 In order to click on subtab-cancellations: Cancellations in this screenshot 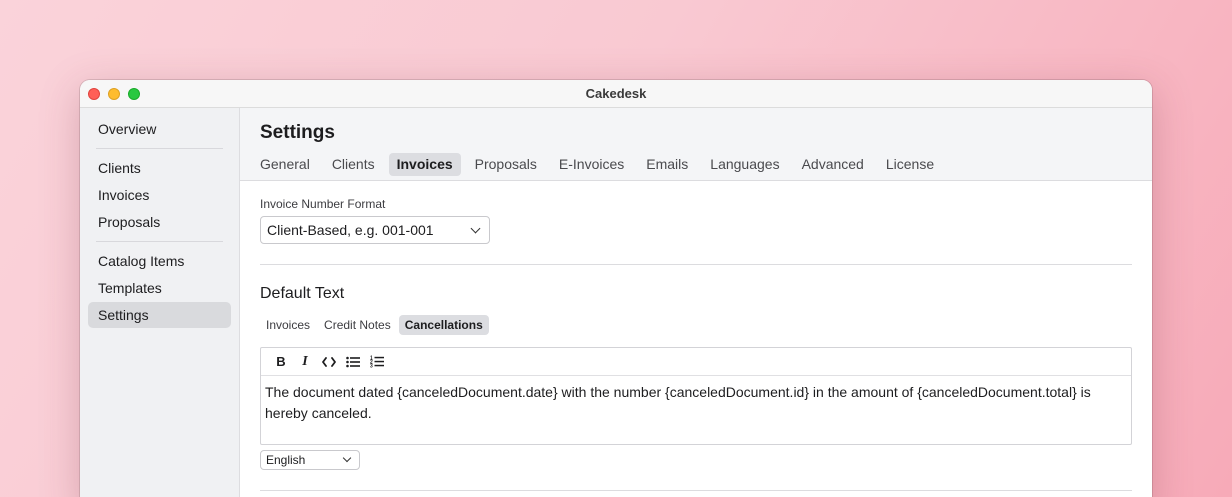, I will do `click(443, 325)`.